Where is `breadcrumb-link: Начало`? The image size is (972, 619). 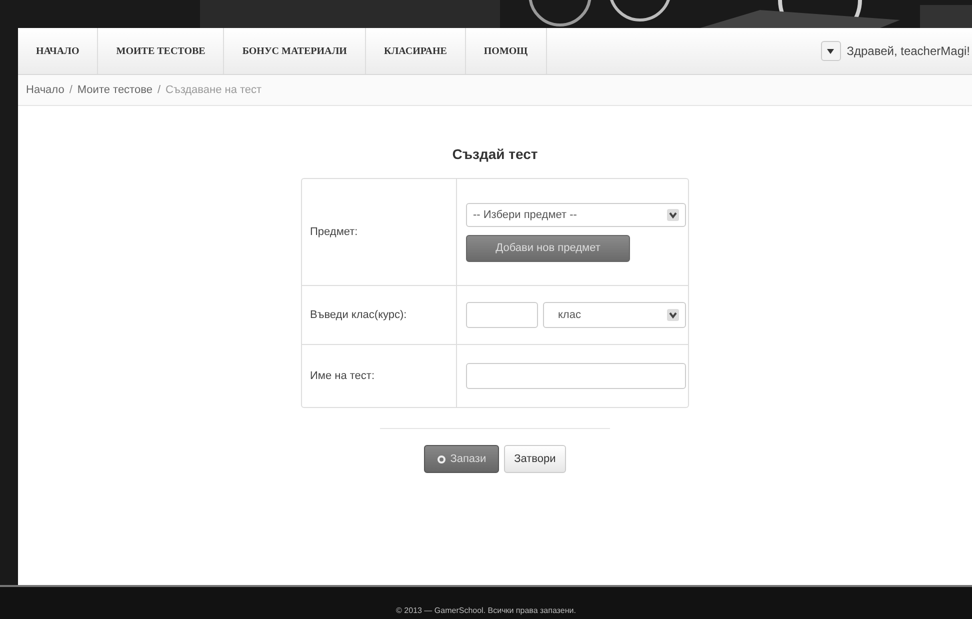
breadcrumb-link: Начало is located at coordinates (45, 90).